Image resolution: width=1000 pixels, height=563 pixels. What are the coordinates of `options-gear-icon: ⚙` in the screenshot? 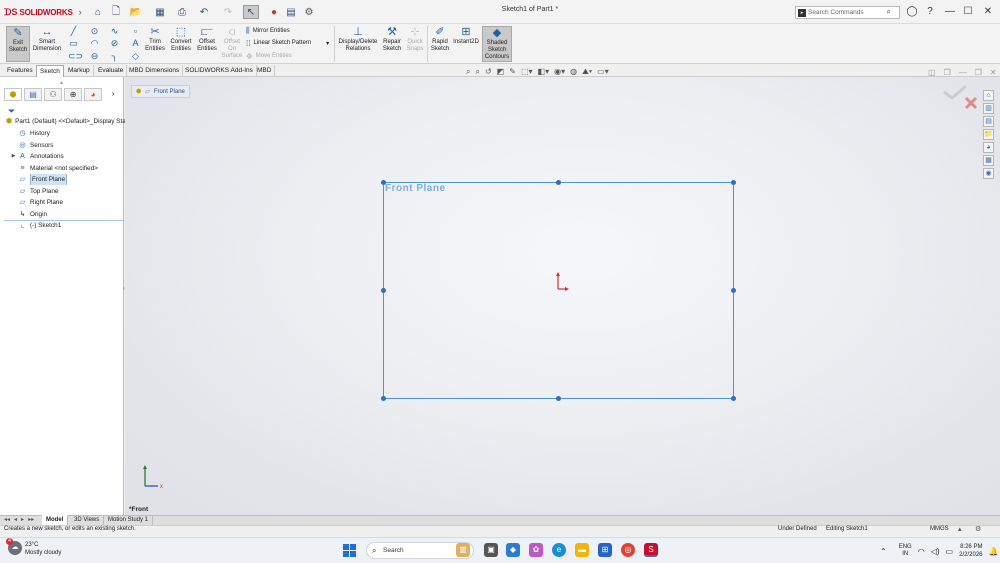 It's located at (309, 12).